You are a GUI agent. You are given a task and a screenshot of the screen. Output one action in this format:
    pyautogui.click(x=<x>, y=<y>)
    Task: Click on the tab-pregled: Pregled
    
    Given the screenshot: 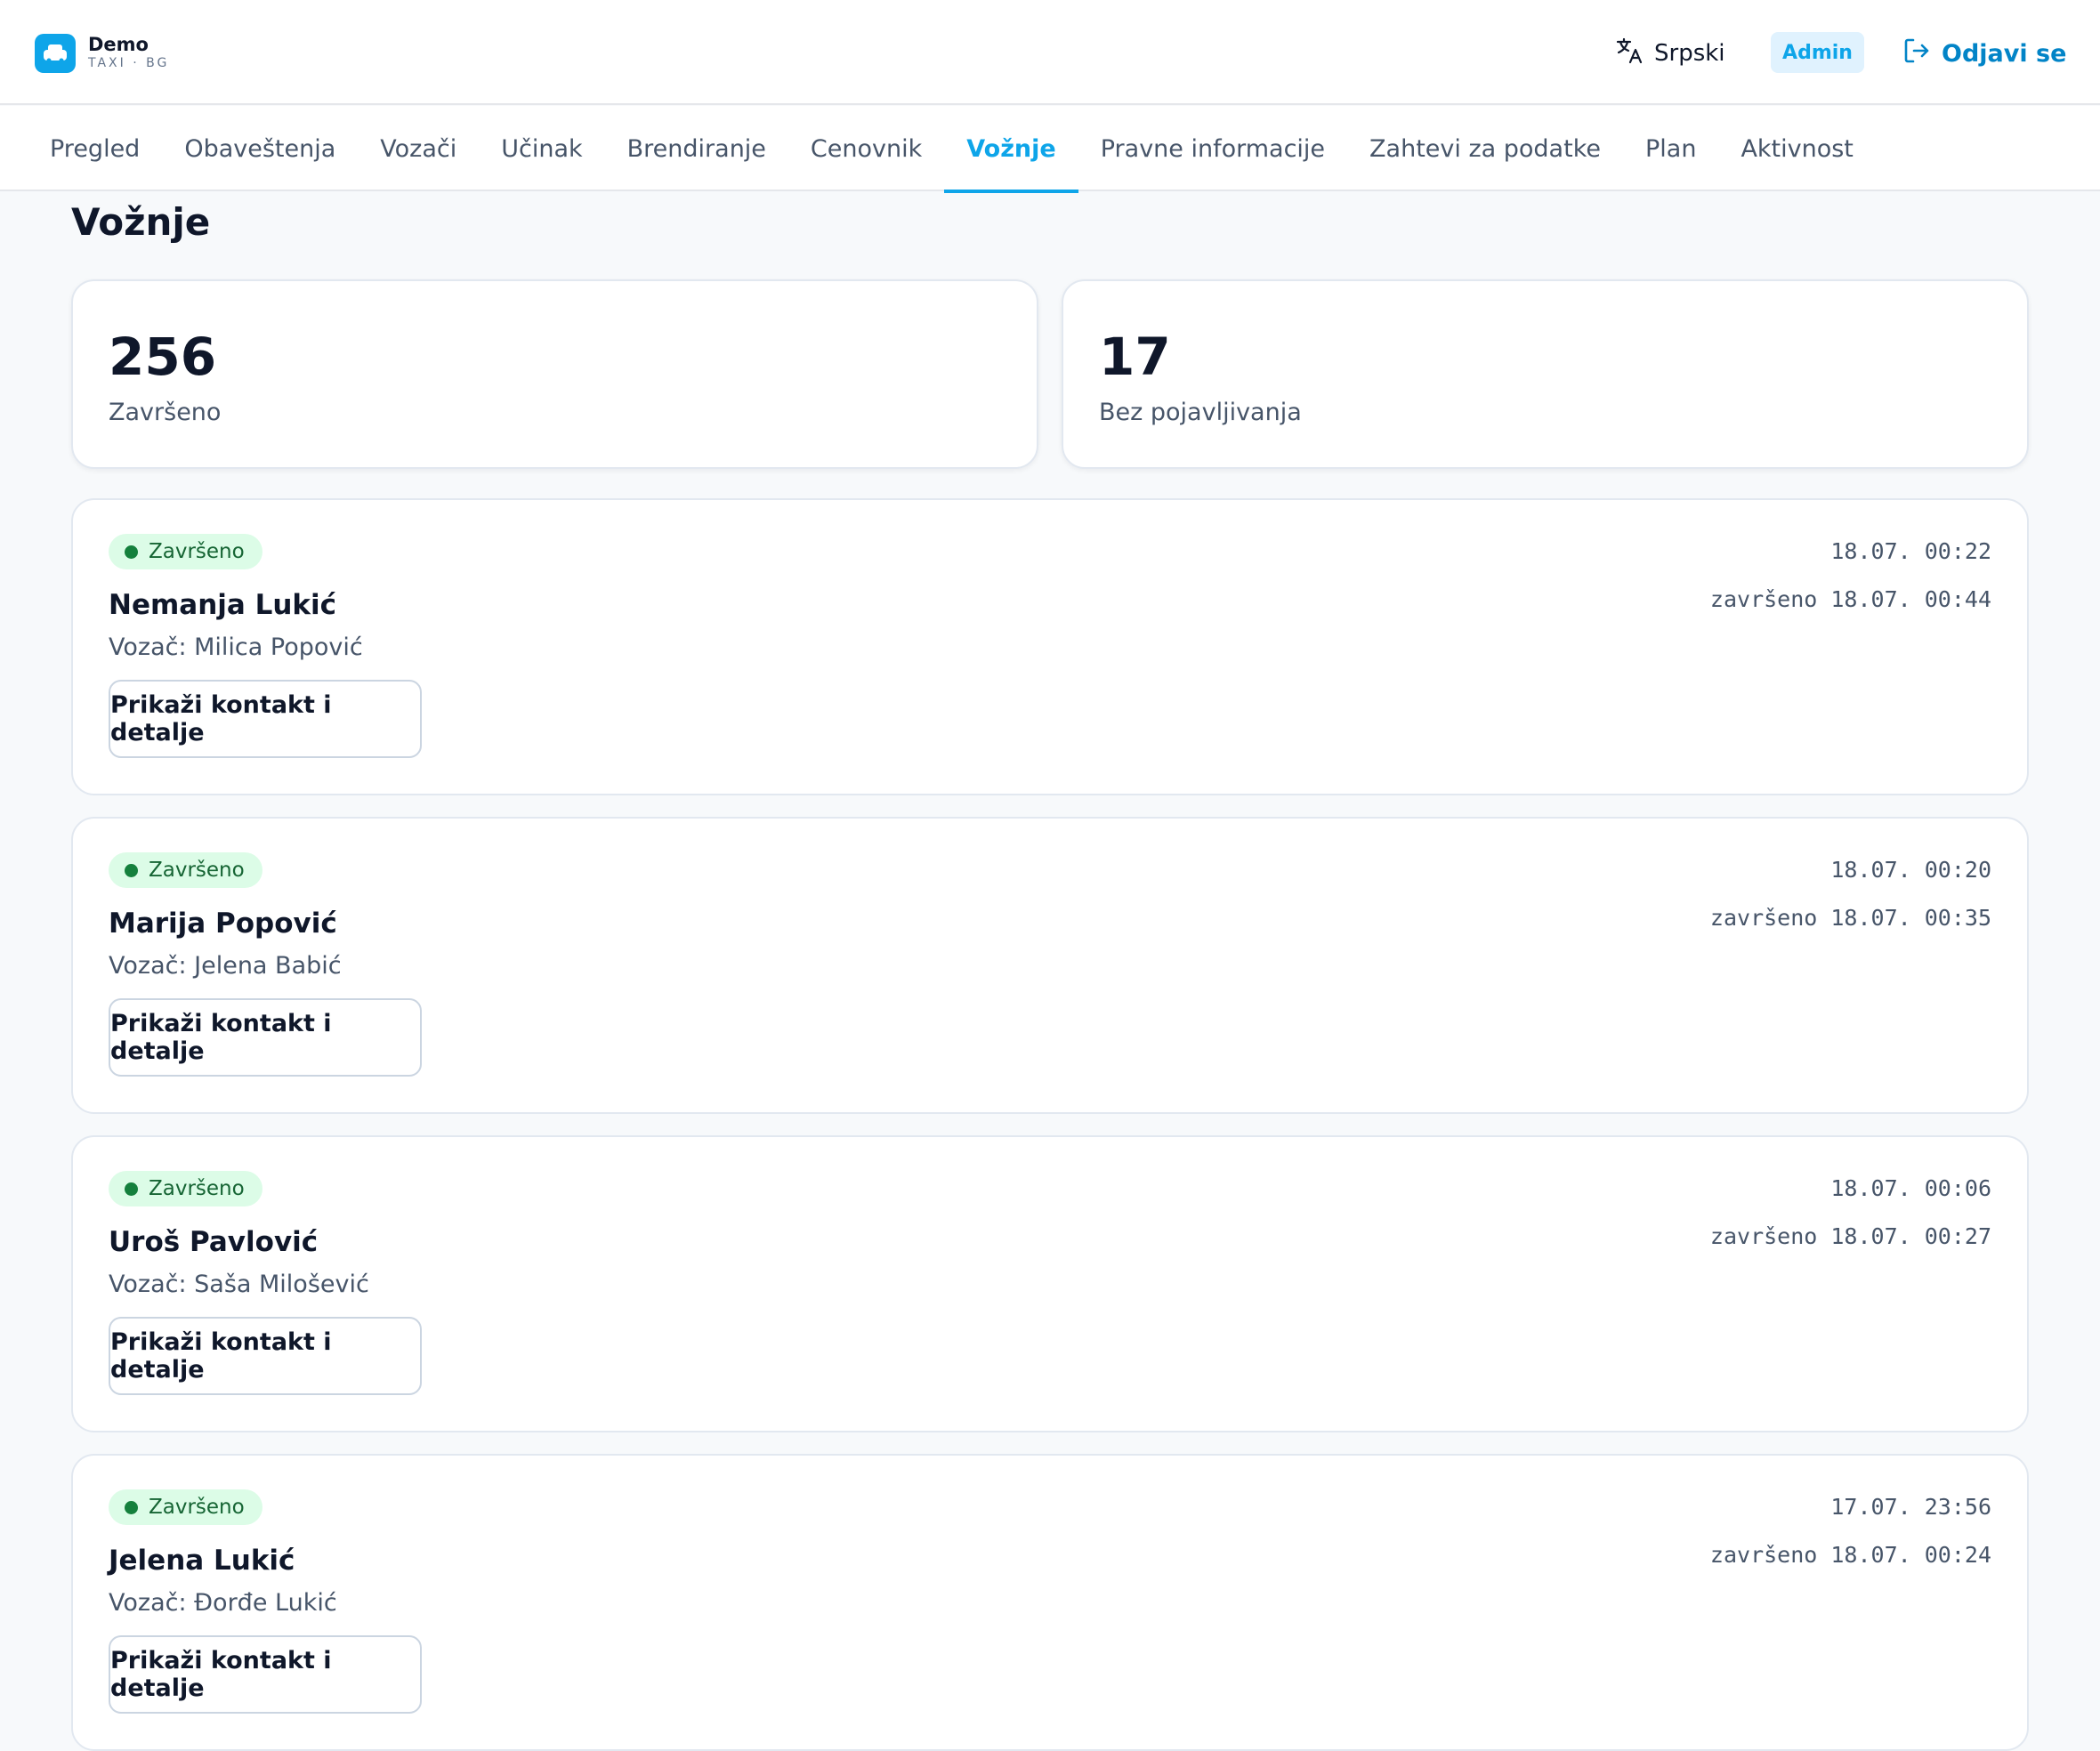 What is the action you would take?
    pyautogui.click(x=95, y=149)
    